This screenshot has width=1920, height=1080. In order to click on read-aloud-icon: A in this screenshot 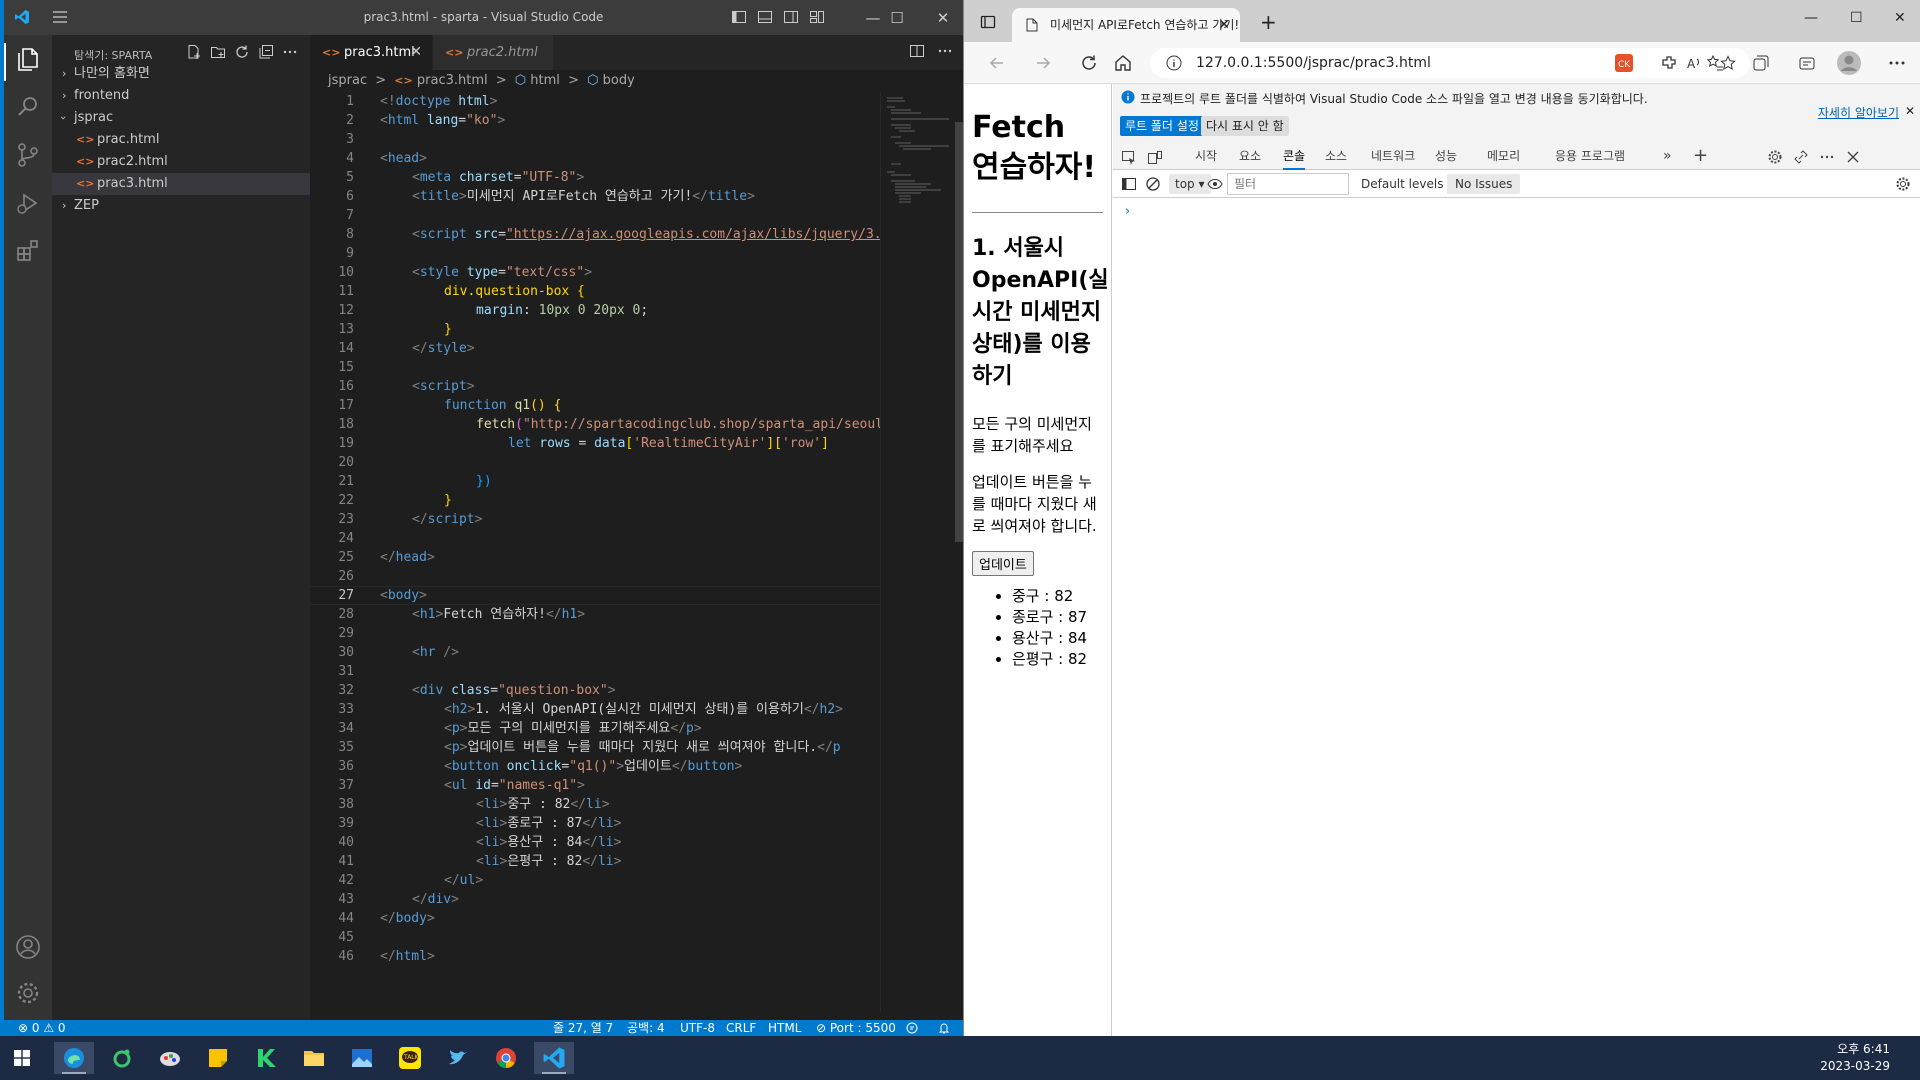, I will do `click(1694, 63)`.